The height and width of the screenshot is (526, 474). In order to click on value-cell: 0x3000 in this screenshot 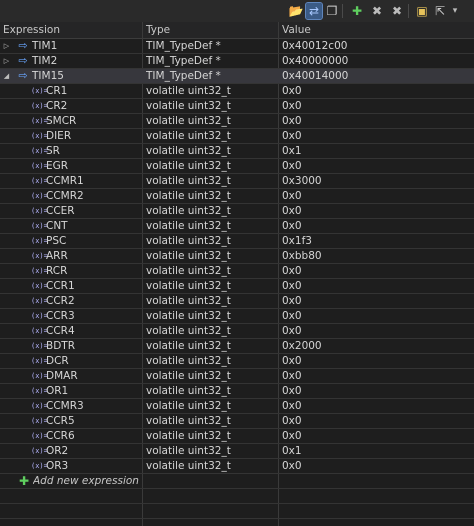, I will do `click(377, 181)`.